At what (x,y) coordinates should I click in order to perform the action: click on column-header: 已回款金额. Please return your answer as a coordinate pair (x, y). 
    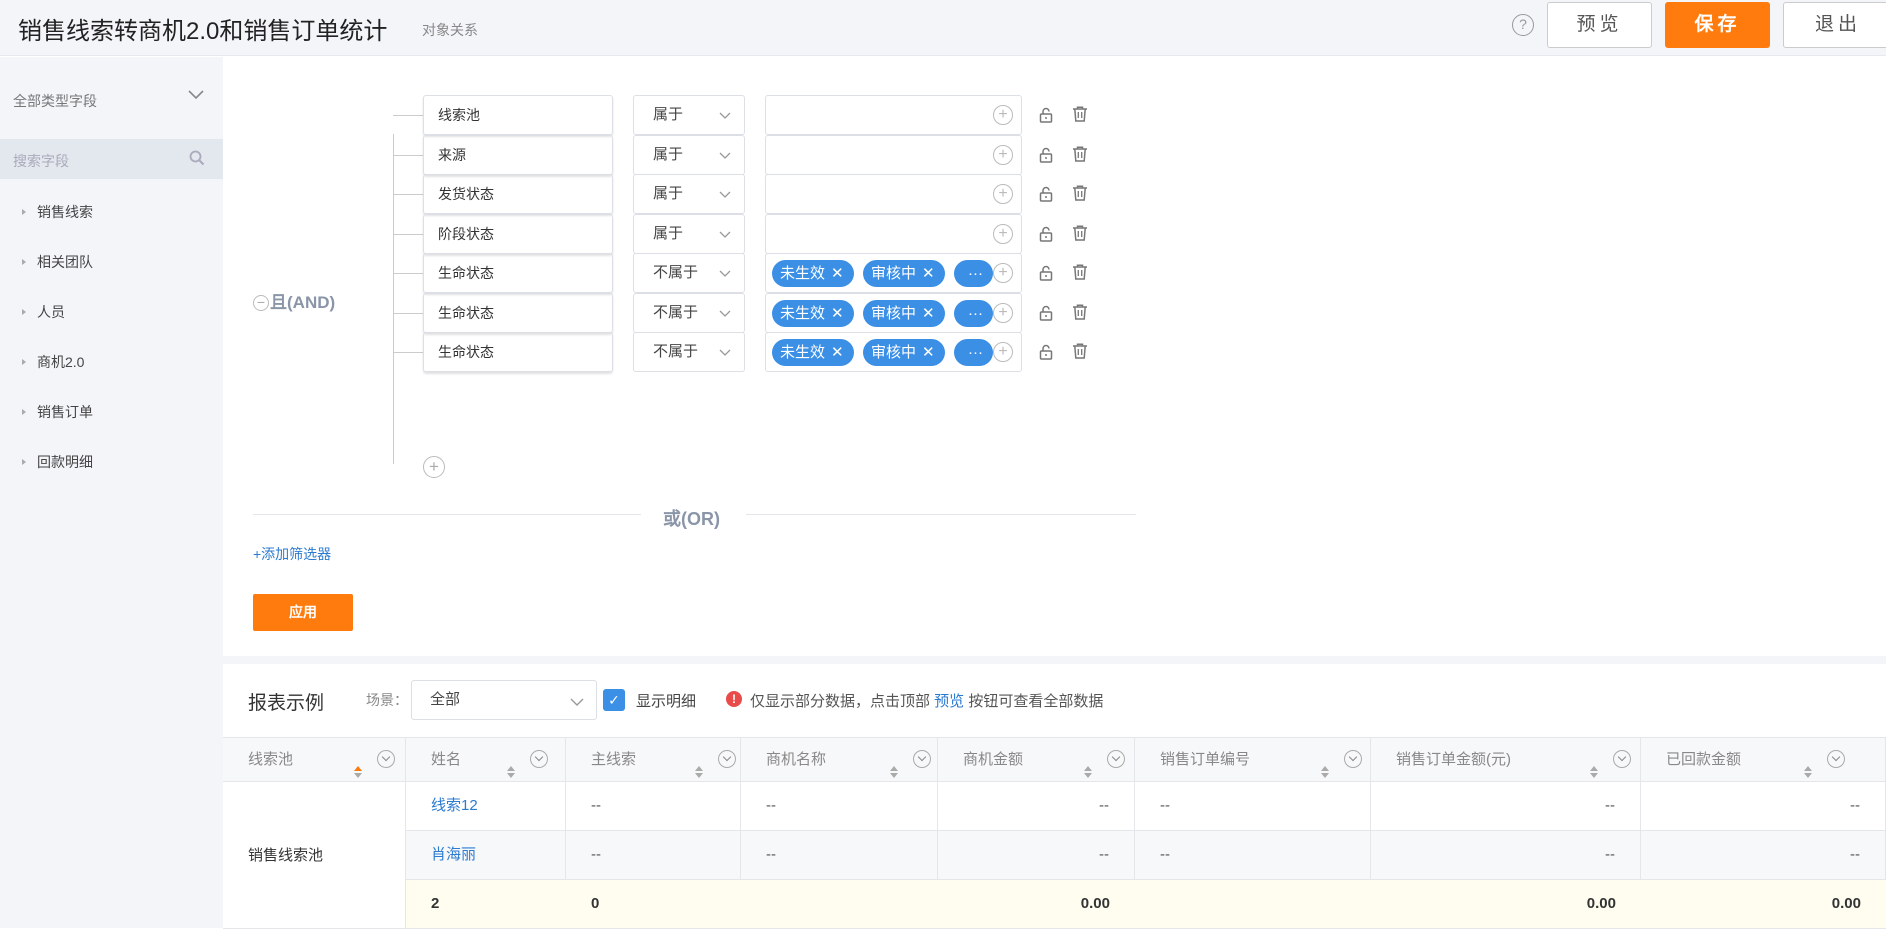
    Looking at the image, I should click on (1763, 760).